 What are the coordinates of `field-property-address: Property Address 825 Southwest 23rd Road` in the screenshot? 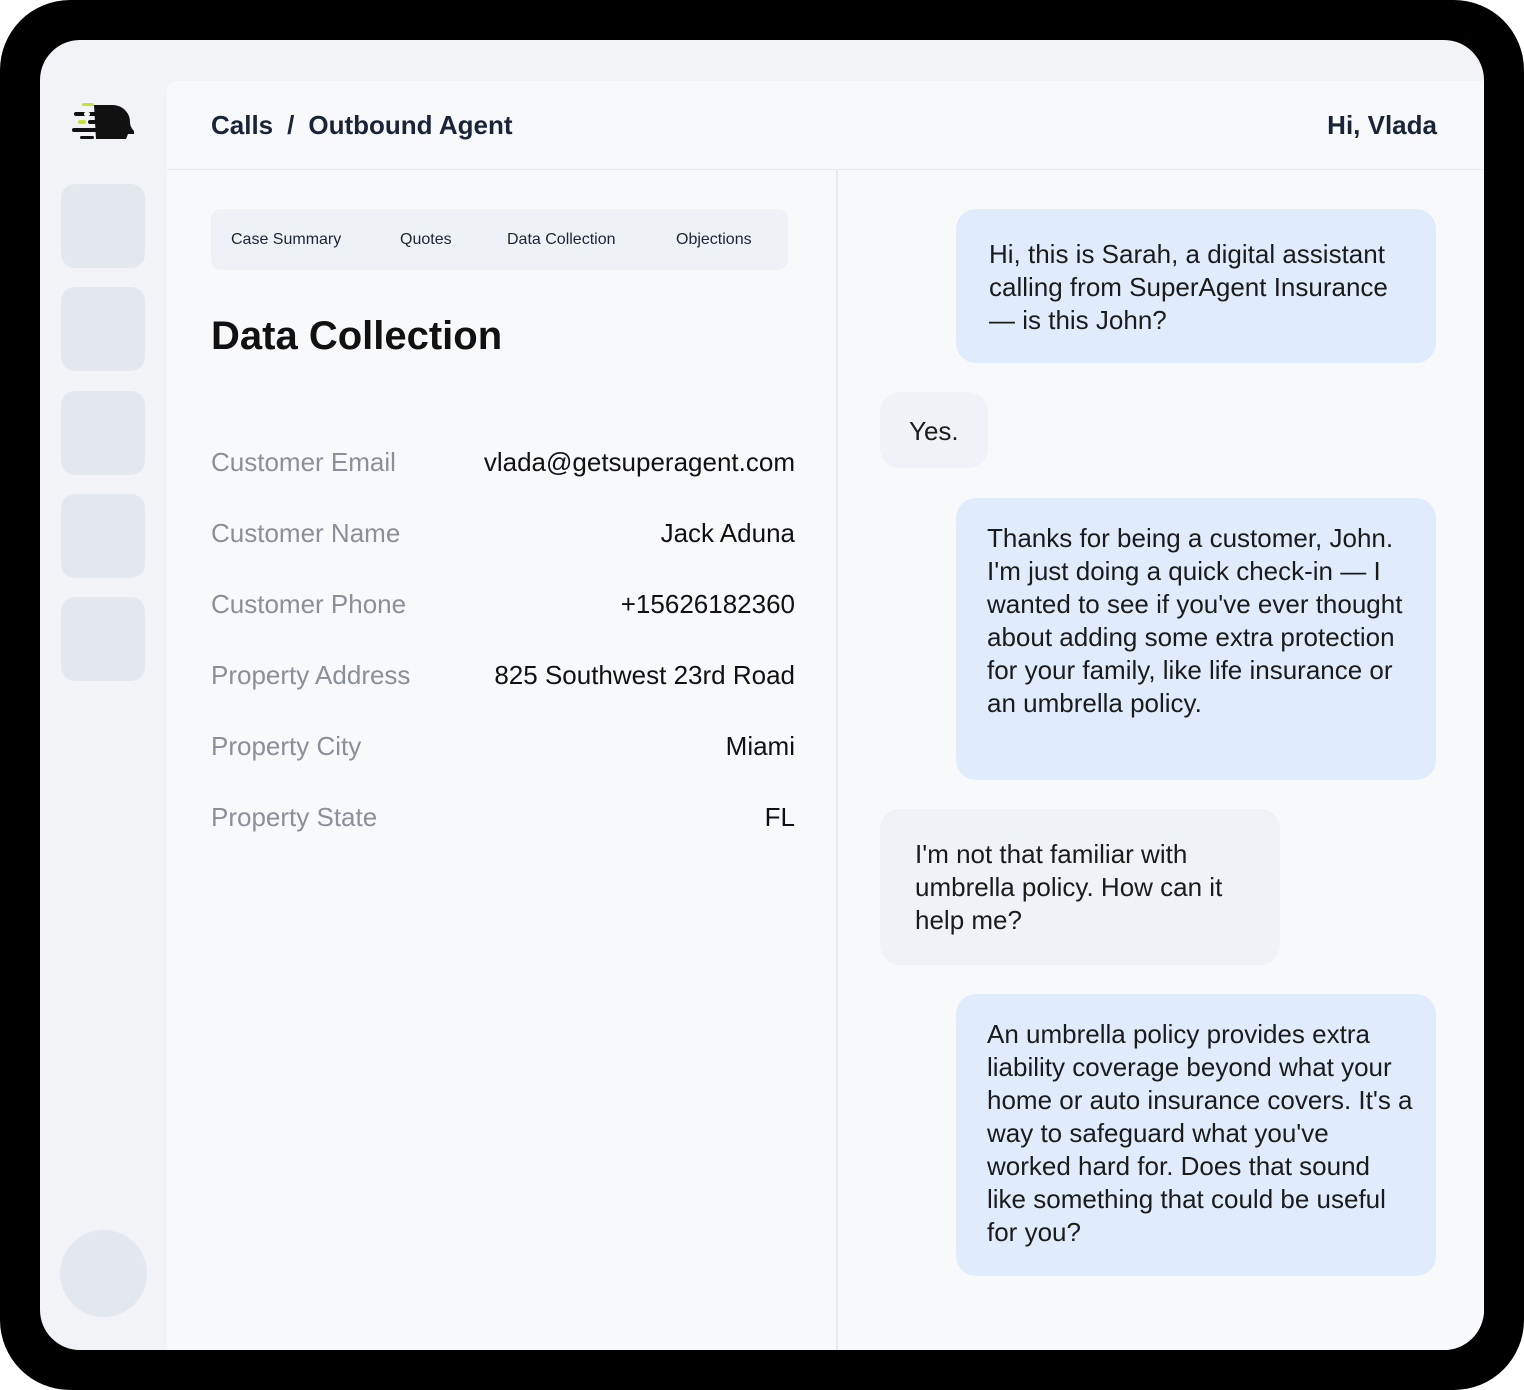 It's located at (503, 680).